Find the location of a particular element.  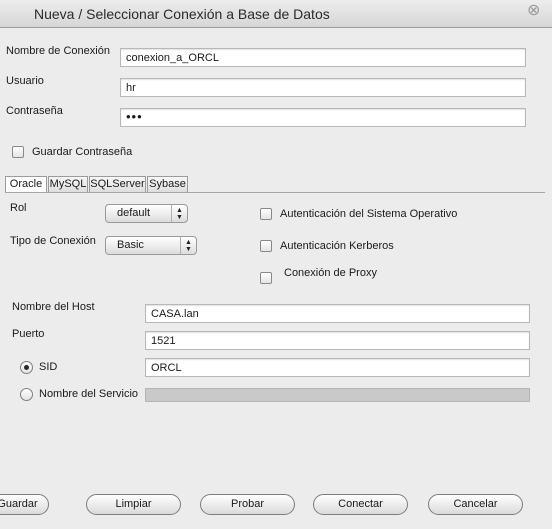

proxy-checkbox is located at coordinates (266, 278).